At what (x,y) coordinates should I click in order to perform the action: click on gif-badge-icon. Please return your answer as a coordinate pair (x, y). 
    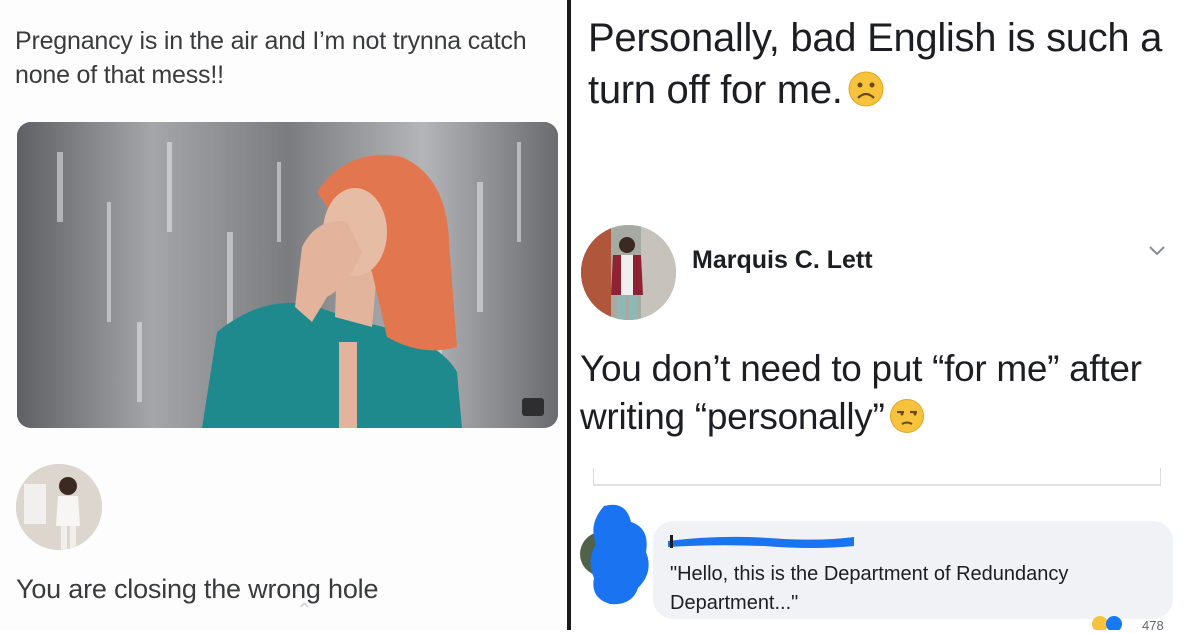
    Looking at the image, I should click on (533, 407).